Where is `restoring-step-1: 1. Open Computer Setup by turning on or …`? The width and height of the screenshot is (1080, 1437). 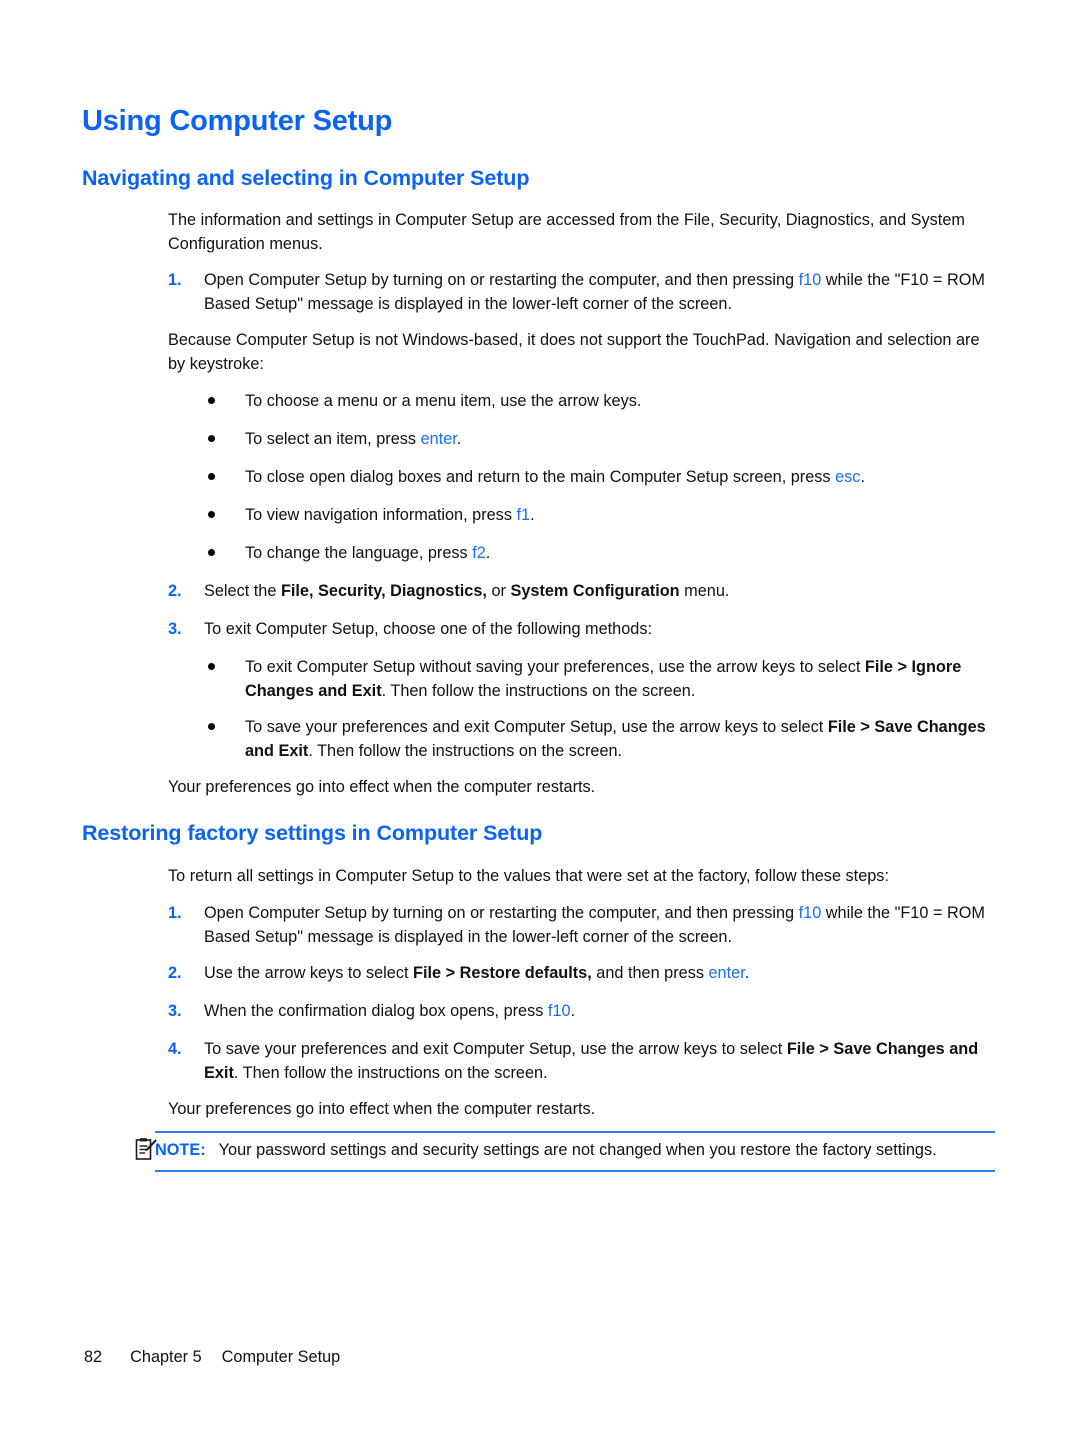
restoring-step-1: 1. Open Computer Setup by turning on or … is located at coordinates (583, 925).